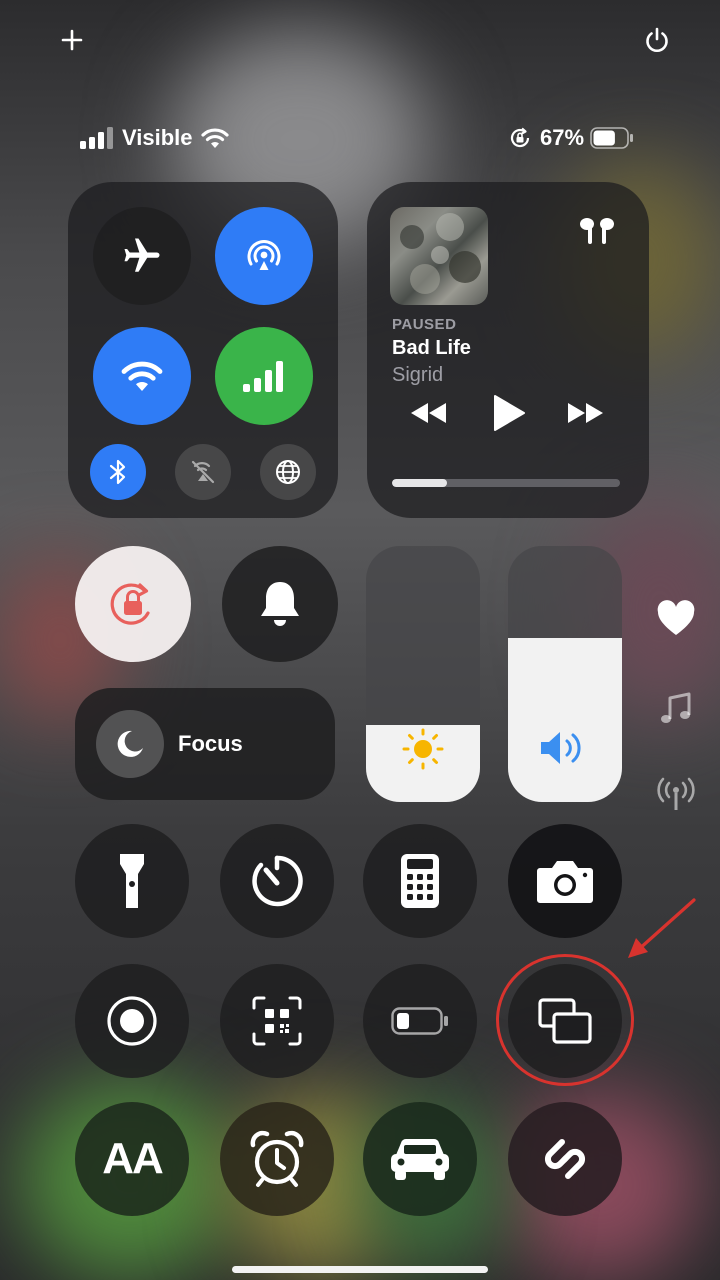 This screenshot has height=1280, width=720. What do you see at coordinates (508, 350) in the screenshot?
I see `now-playing-panel: PAUSED Bad Life Sigrid` at bounding box center [508, 350].